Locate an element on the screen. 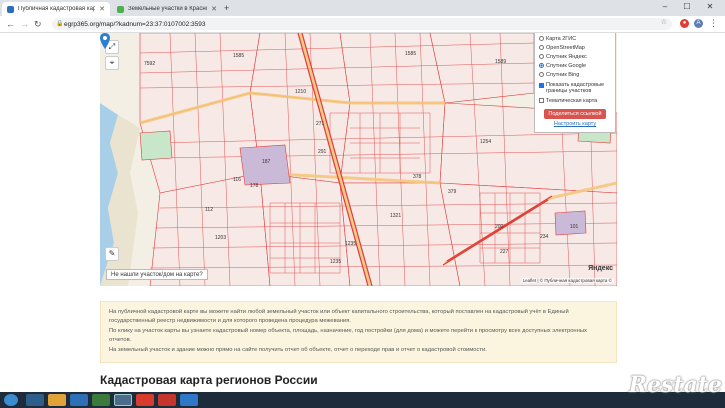  lock-icon: 🔒 is located at coordinates (60, 24).